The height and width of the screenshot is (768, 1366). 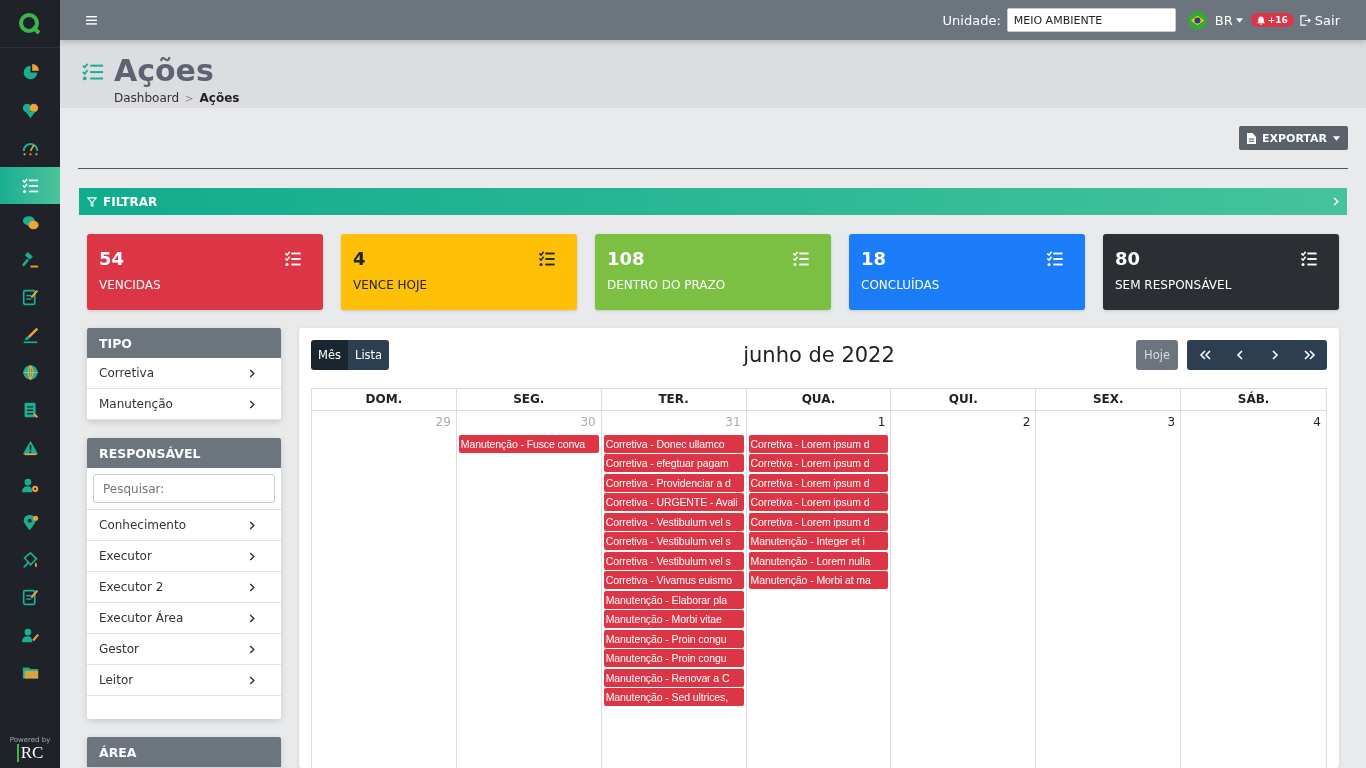 What do you see at coordinates (673, 463) in the screenshot?
I see `calendar-event: Corretiva - efegtuar pagam` at bounding box center [673, 463].